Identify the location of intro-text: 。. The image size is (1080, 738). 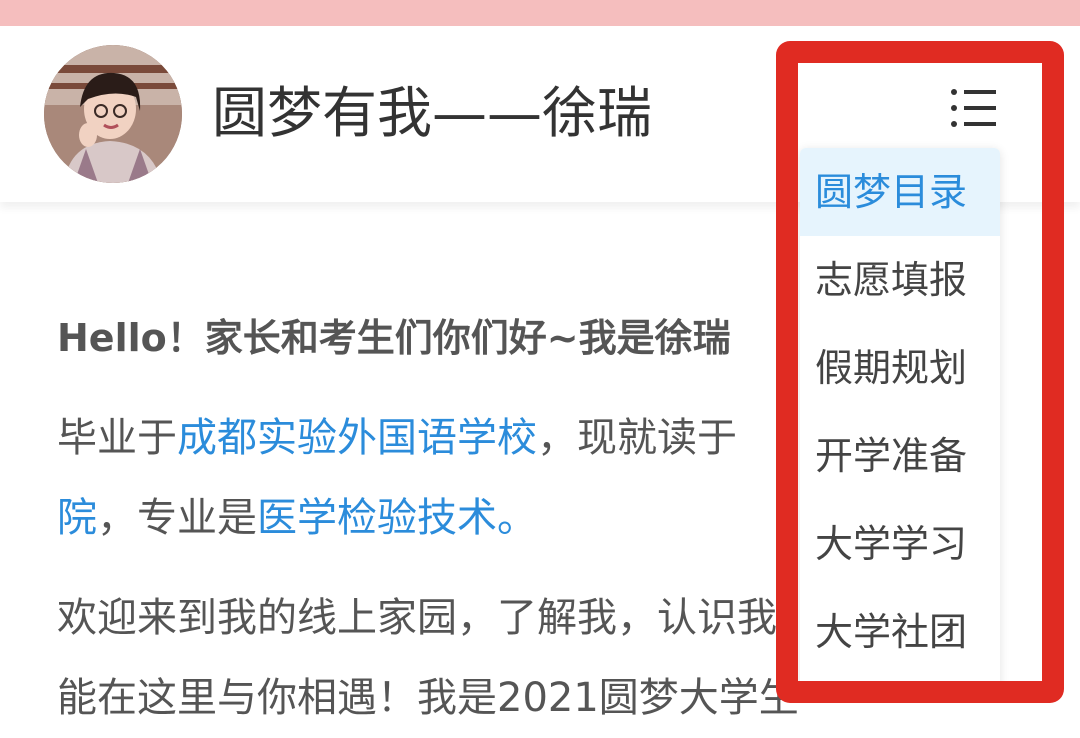
(517, 518).